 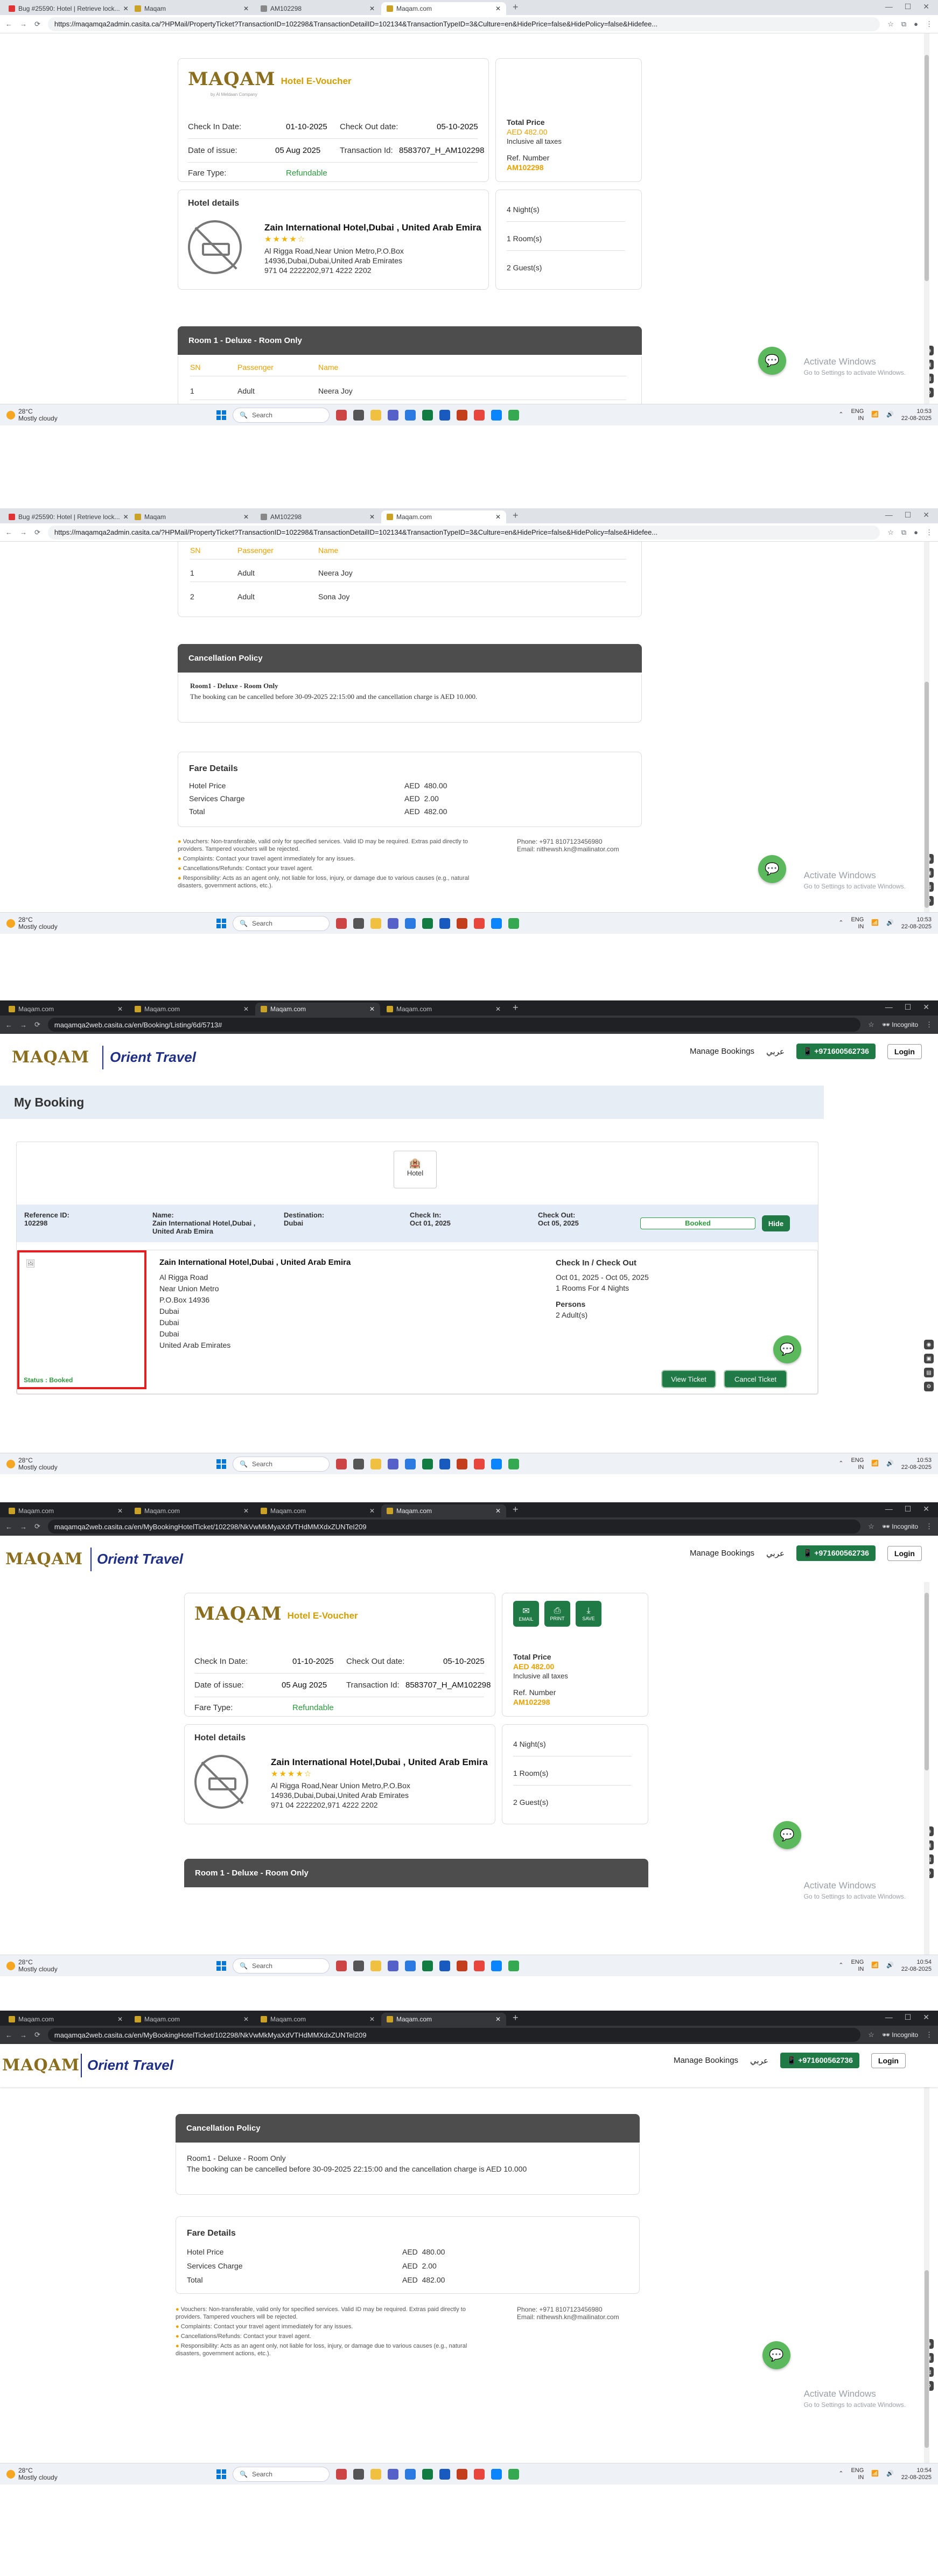 What do you see at coordinates (929, 1358) in the screenshot?
I see `tool-icon: ▣` at bounding box center [929, 1358].